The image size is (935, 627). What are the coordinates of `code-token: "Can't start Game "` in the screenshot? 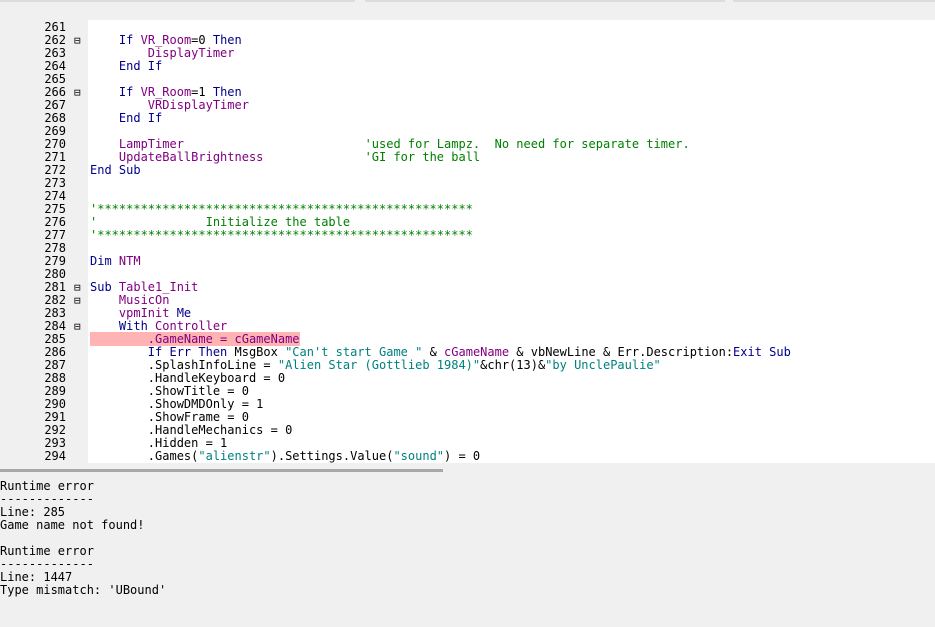 It's located at (354, 352).